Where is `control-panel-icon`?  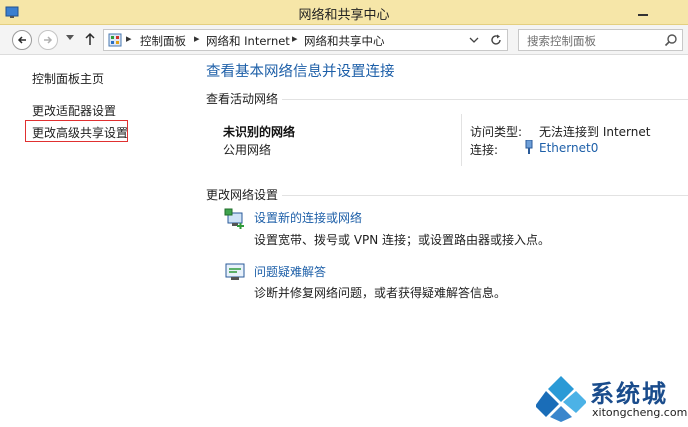 control-panel-icon is located at coordinates (115, 40).